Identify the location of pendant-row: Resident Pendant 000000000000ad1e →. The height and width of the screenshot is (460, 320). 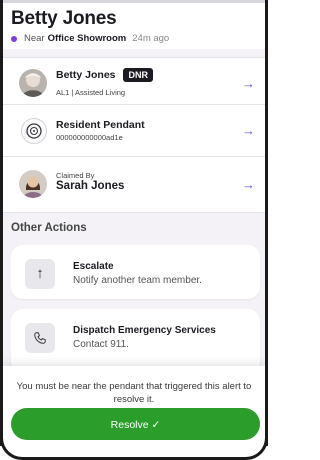
(134, 131).